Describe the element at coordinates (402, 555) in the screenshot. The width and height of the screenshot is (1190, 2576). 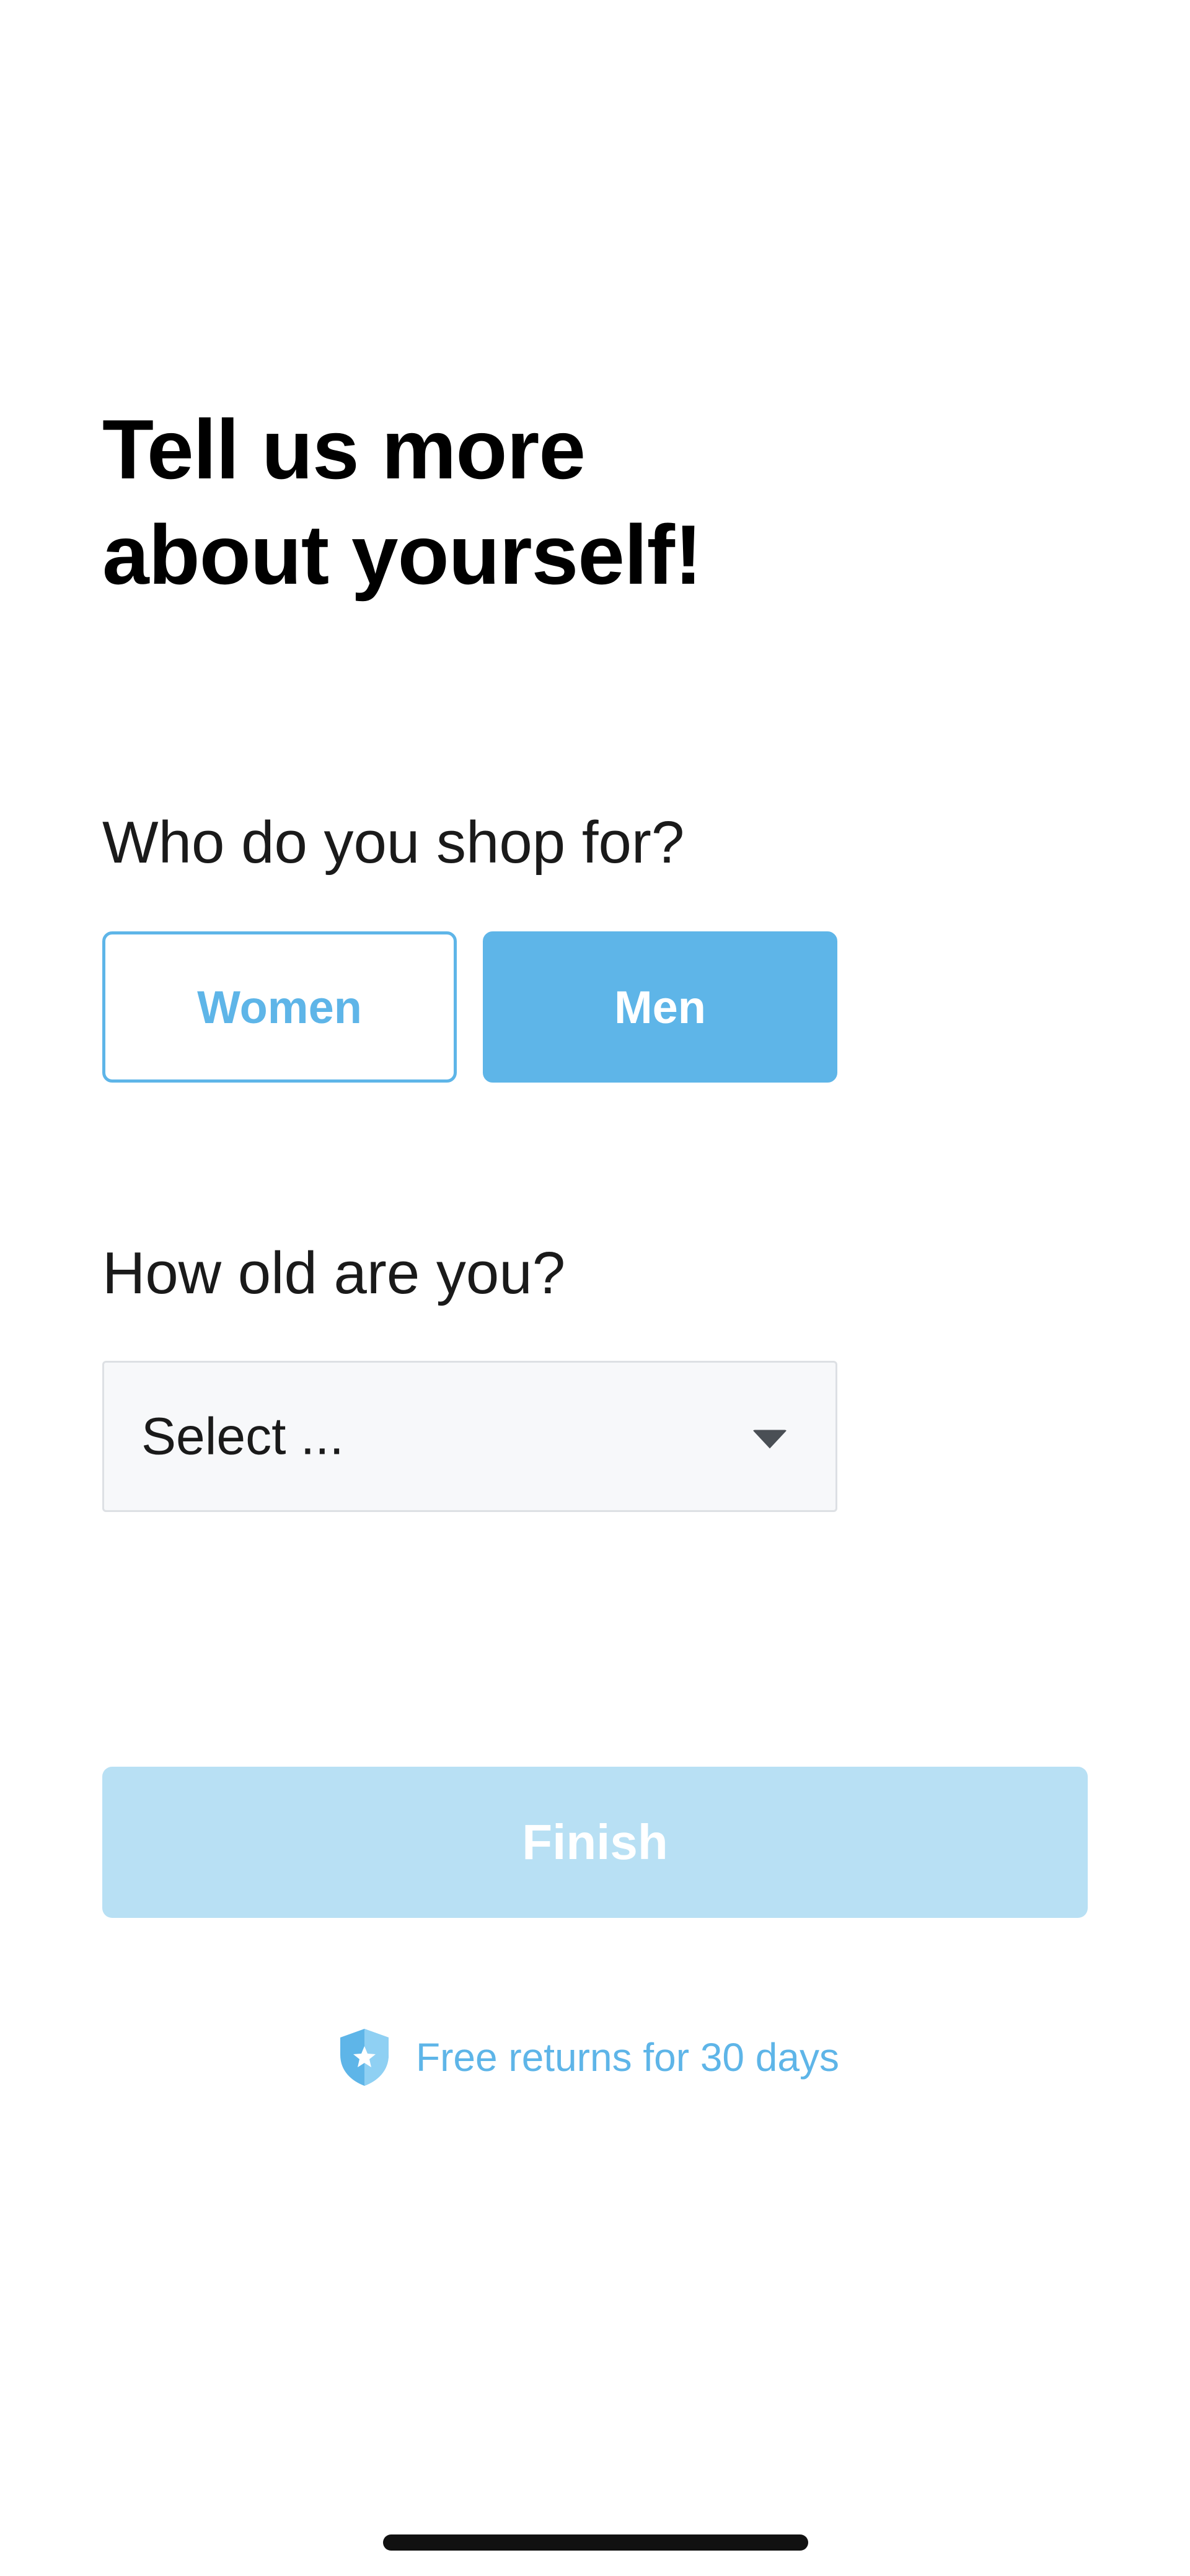
I see `page-title-line-2: about yourself!` at that location.